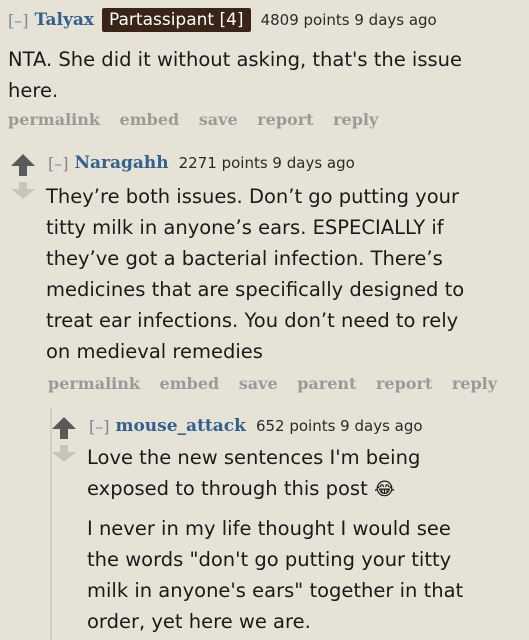  I want to click on comment-line: the words "don't go putting your titty, so click(269, 559).